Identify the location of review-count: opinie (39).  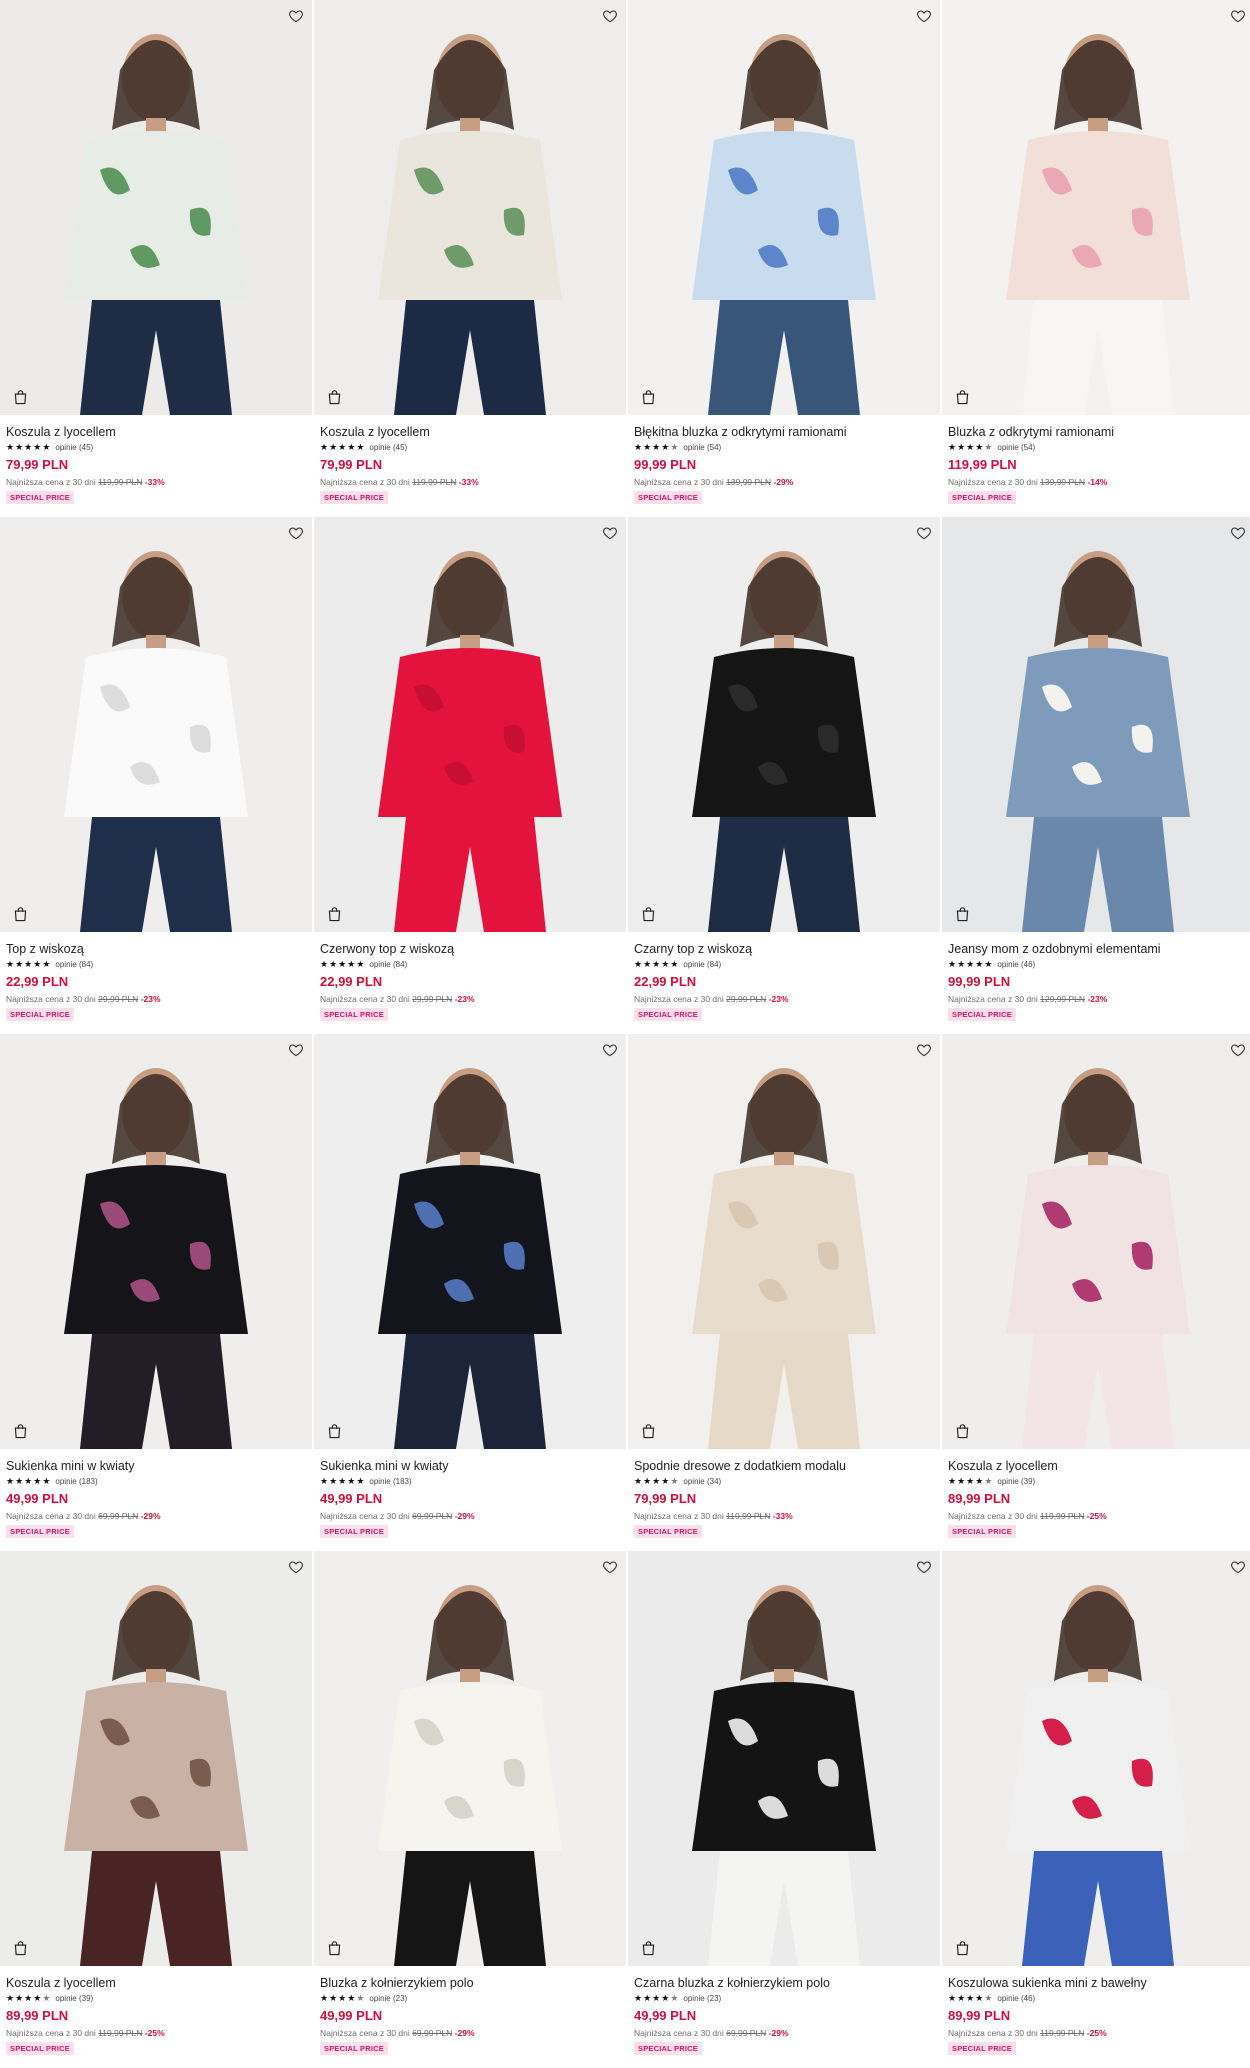
(74, 1998).